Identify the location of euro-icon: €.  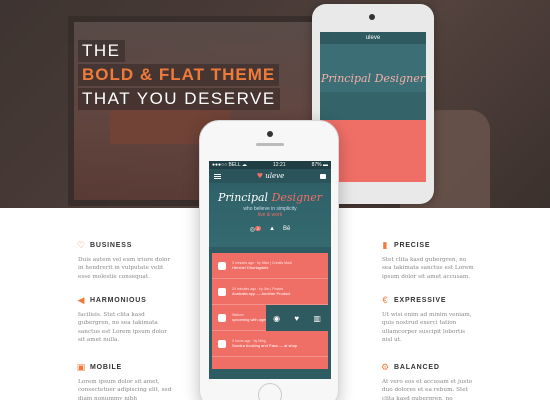
(385, 300).